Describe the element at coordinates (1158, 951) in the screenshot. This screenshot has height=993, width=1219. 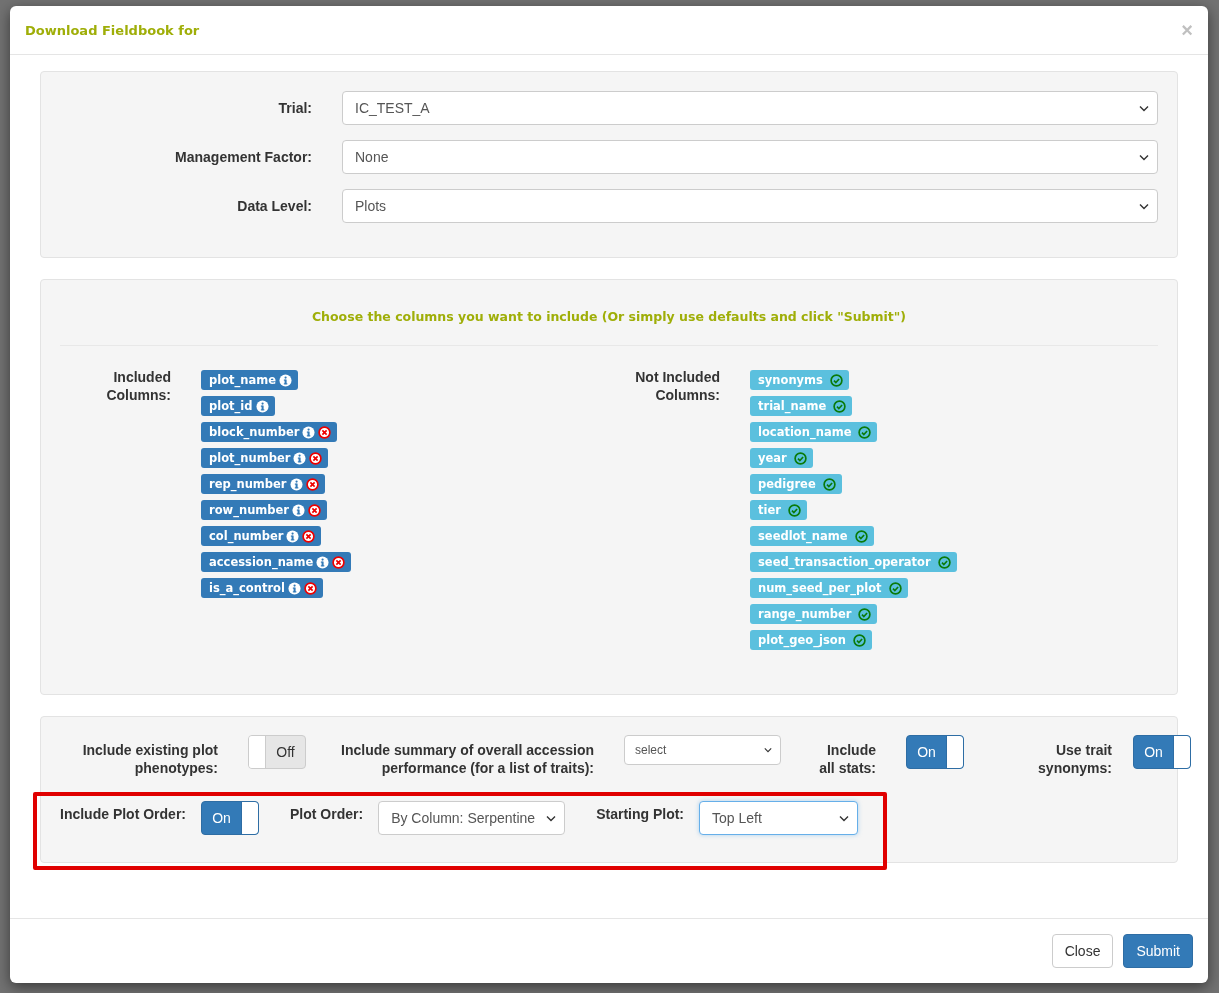
I see `submit-button: Submit` at that location.